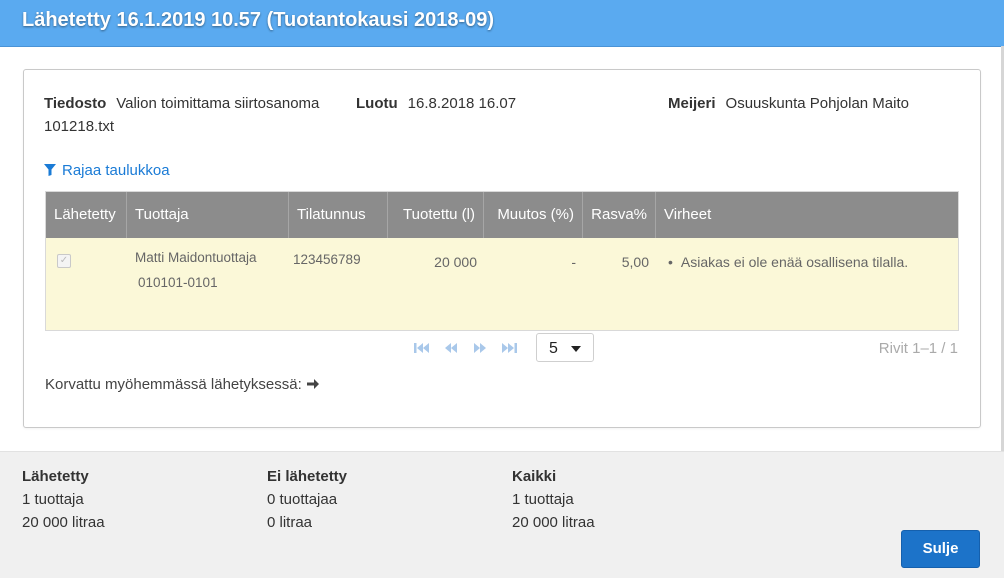  Describe the element at coordinates (218, 103) in the screenshot. I see `file-value: Valion toimittama siirtosanoma` at that location.